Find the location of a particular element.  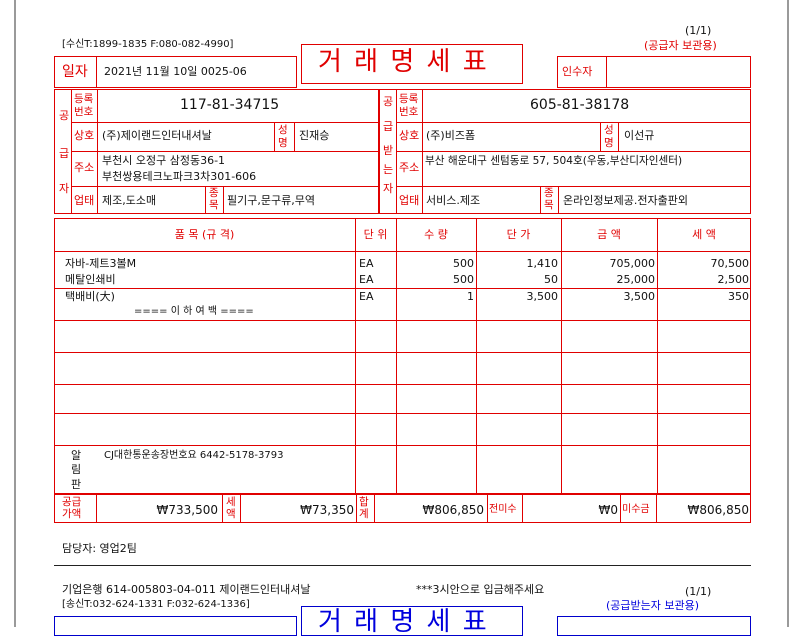

buyer-addr-label: 주소 is located at coordinates (409, 167).